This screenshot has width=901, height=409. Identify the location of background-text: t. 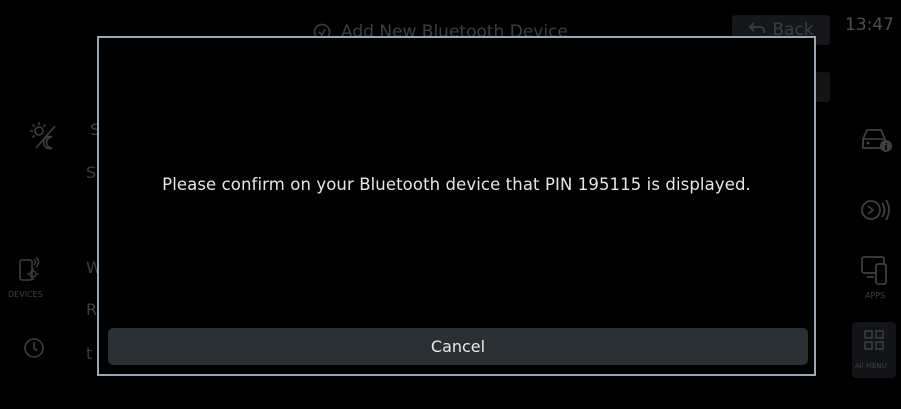
(89, 353).